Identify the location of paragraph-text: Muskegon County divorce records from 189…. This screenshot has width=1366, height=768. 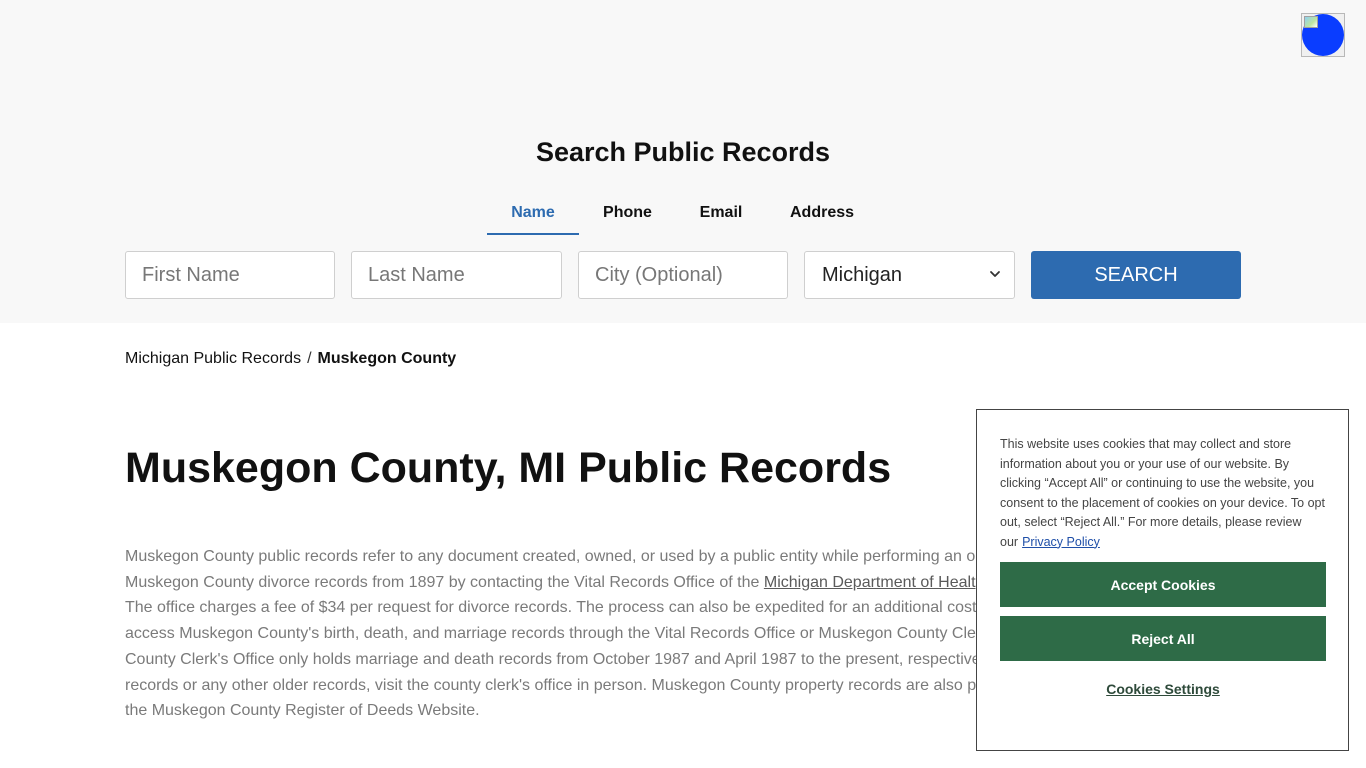
(444, 582).